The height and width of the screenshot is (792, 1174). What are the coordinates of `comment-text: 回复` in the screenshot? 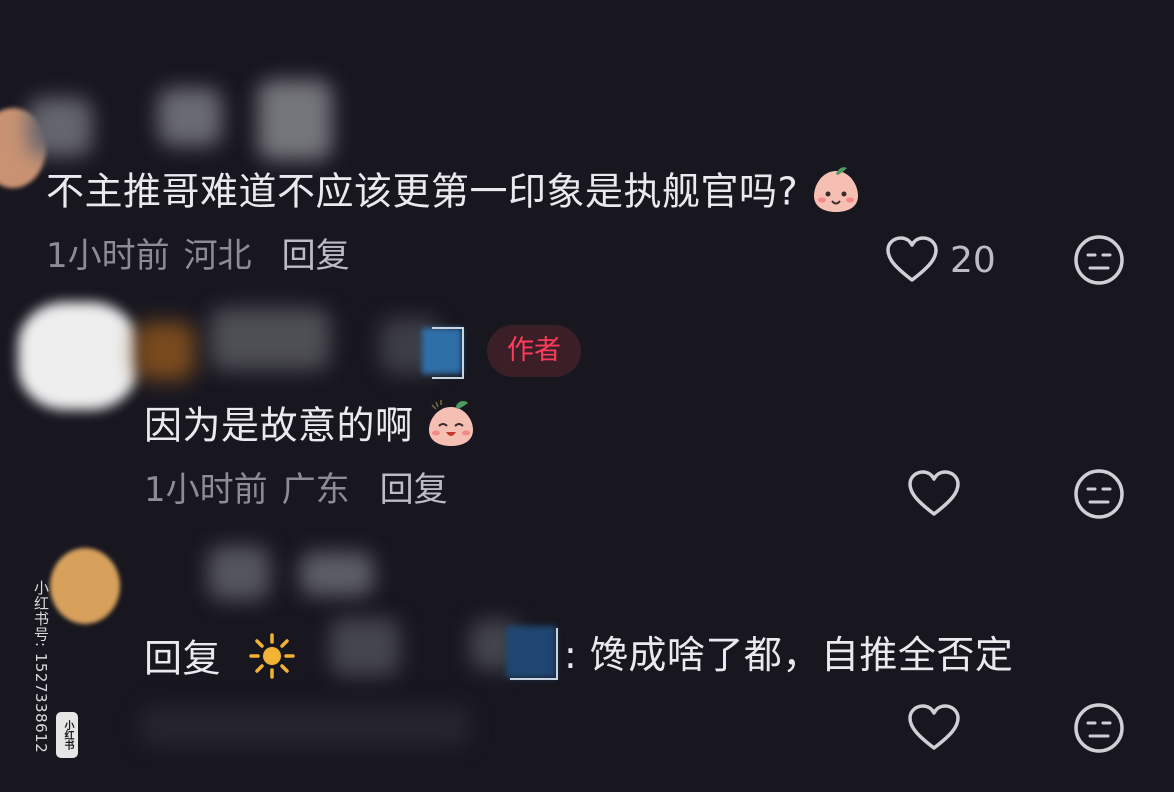 It's located at (220, 661).